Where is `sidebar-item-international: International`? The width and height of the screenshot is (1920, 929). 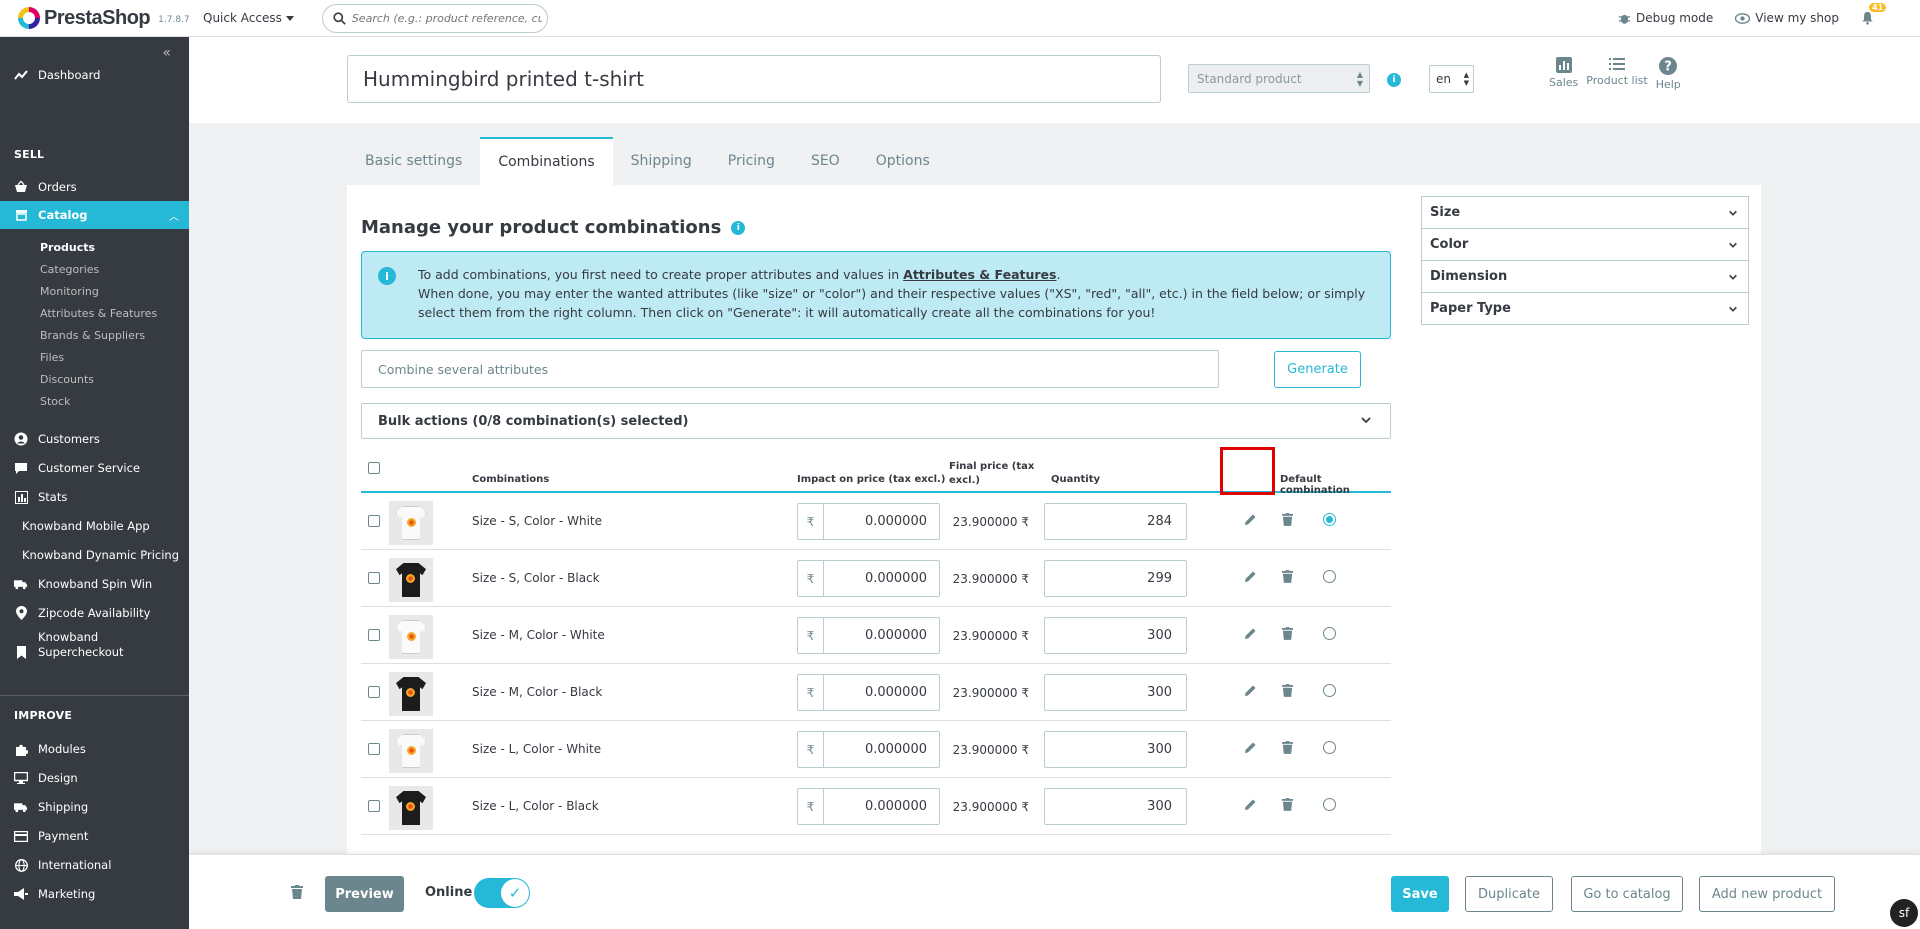 sidebar-item-international: International is located at coordinates (94, 865).